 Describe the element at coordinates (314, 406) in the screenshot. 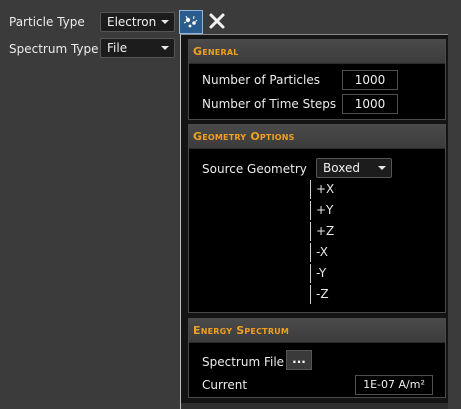

I see `popup-bottom-edge` at that location.